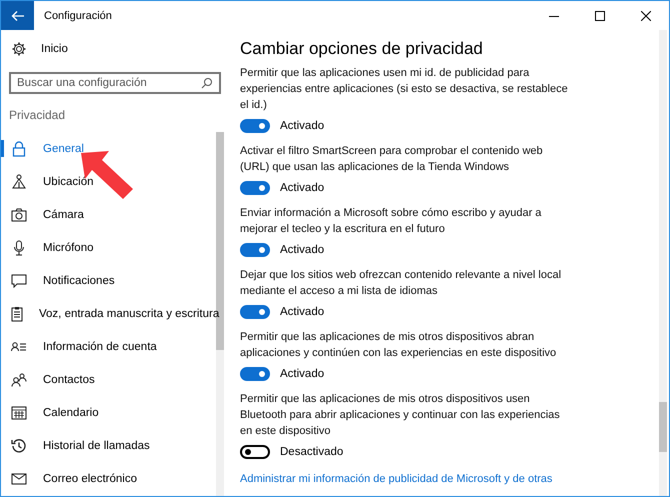 This screenshot has height=497, width=670. I want to click on section-heading: Privacidad, so click(37, 116).